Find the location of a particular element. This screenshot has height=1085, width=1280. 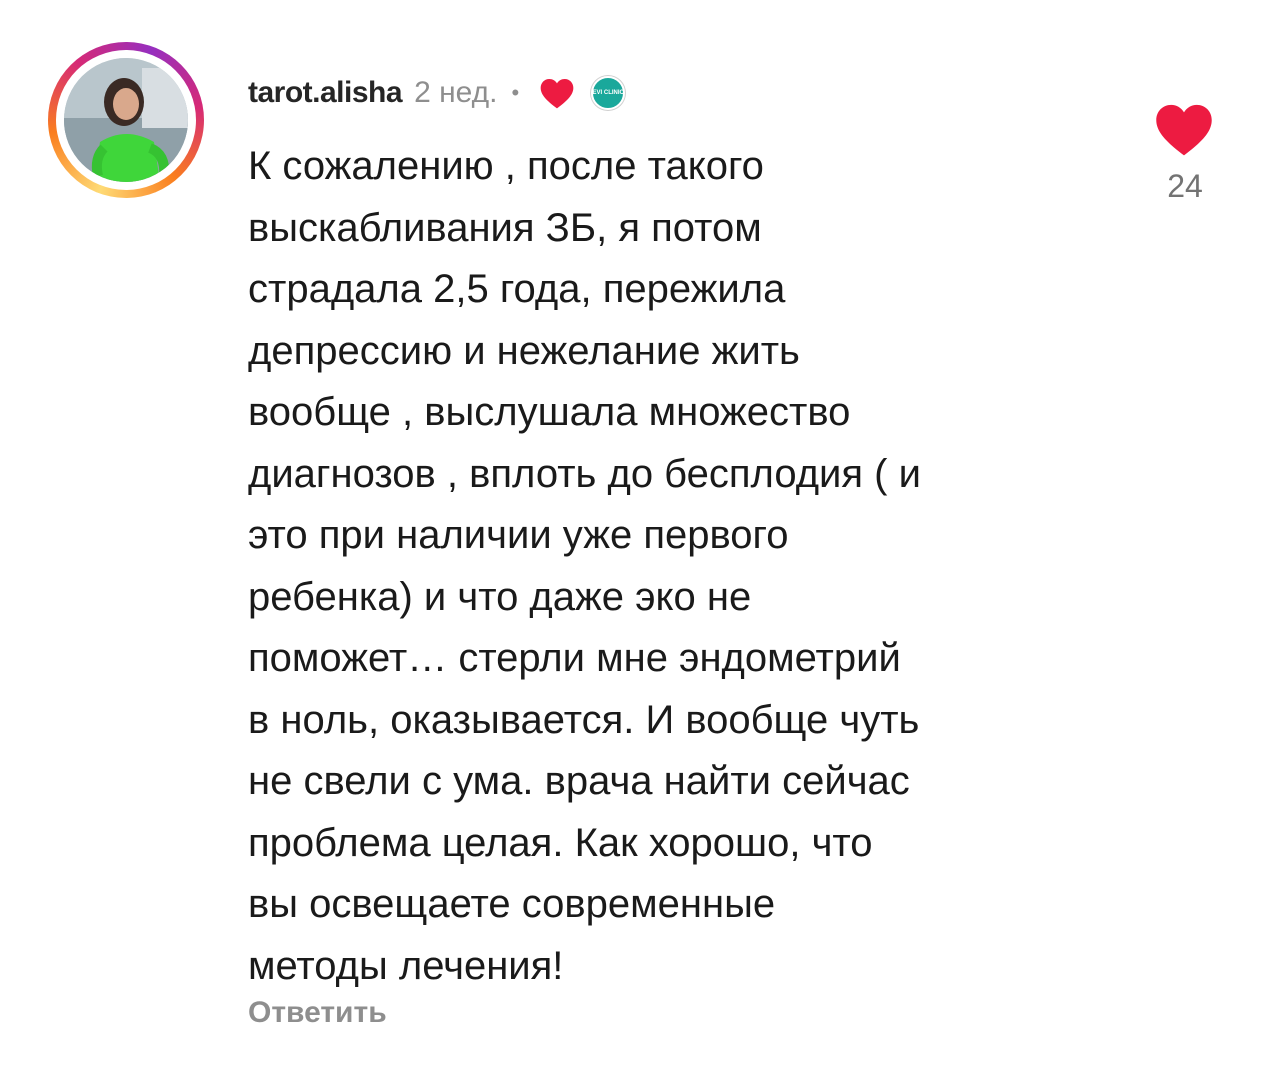

avatar is located at coordinates (126, 120).